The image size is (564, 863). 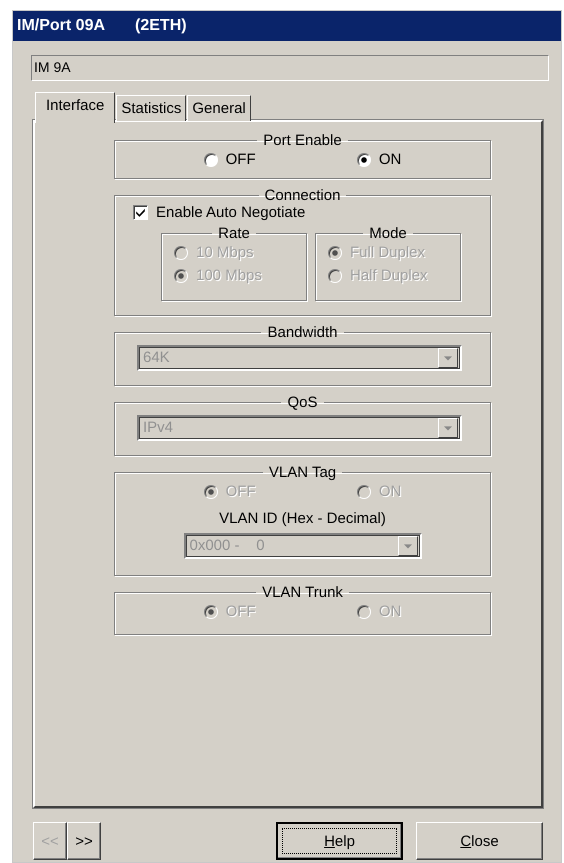 I want to click on name-field: IM 9A, so click(x=290, y=68).